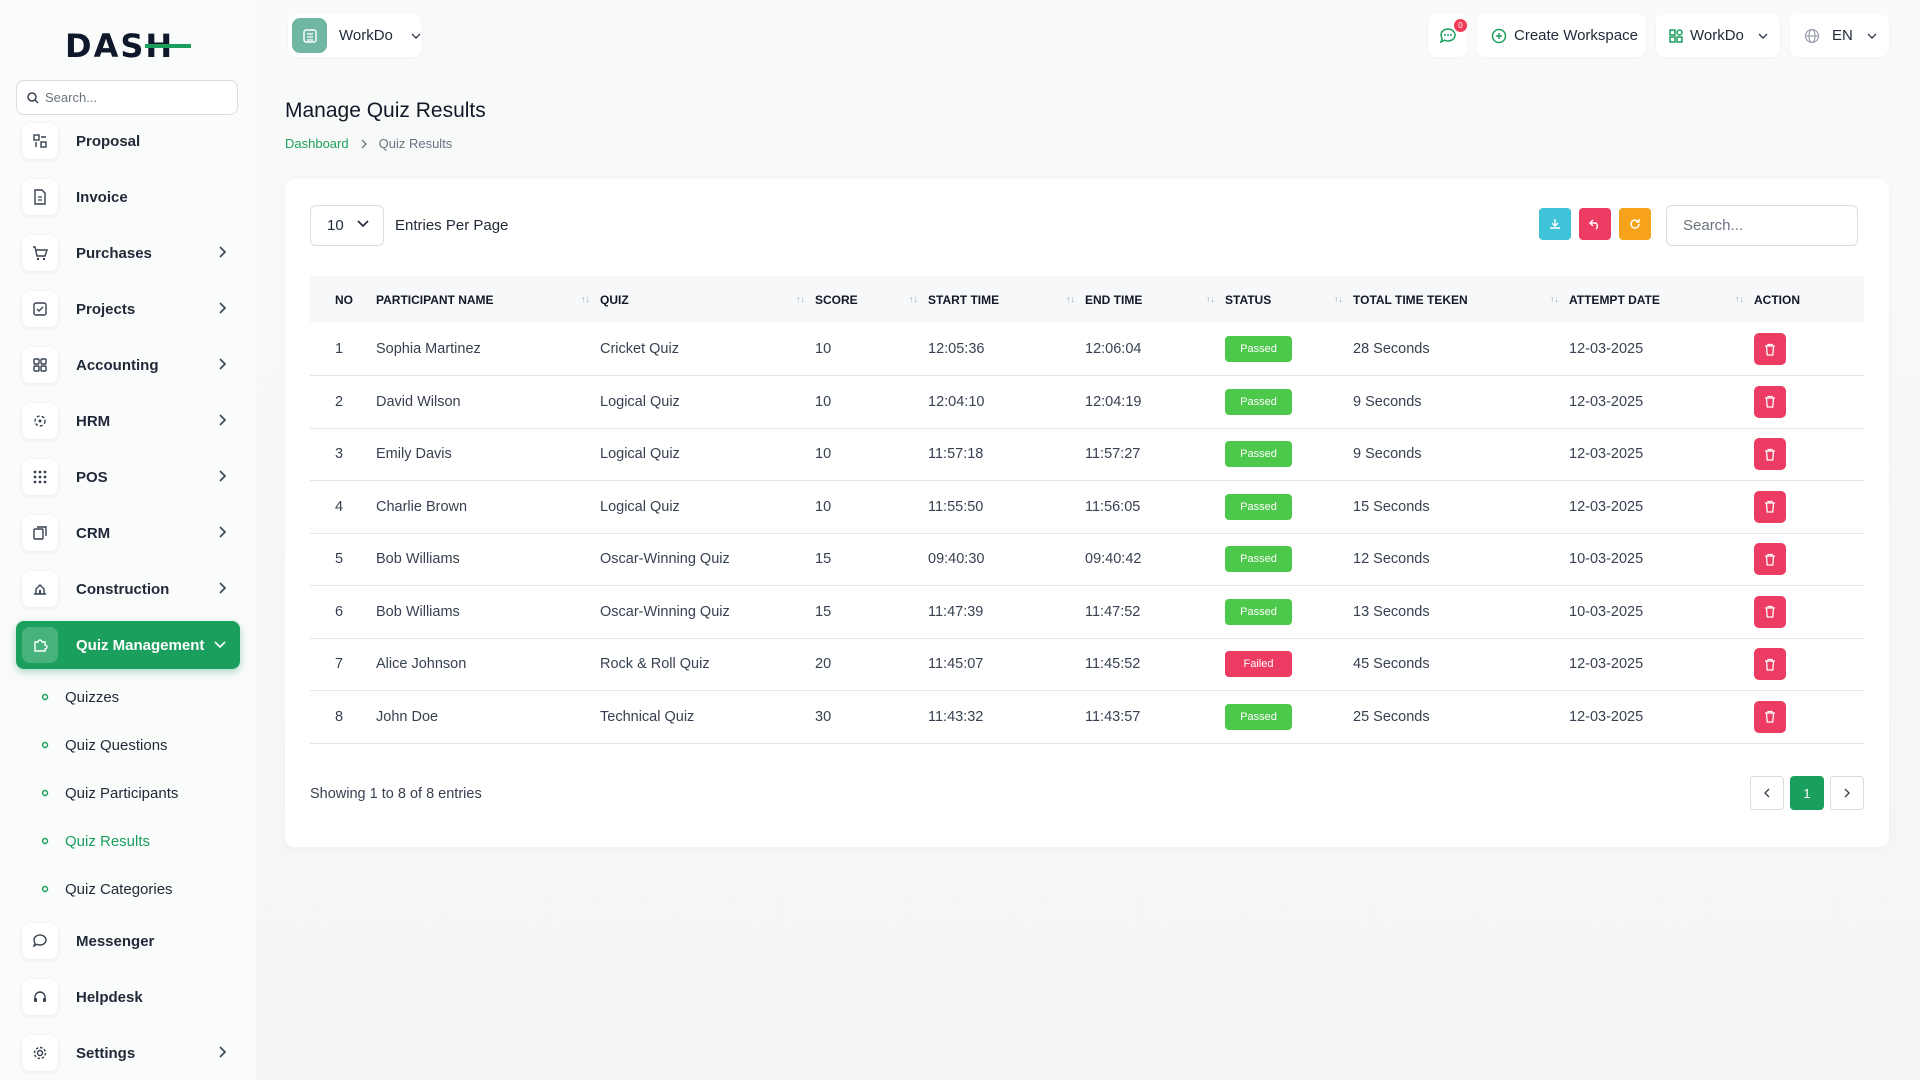  I want to click on sidebar-item-construction: Construction, so click(128, 589).